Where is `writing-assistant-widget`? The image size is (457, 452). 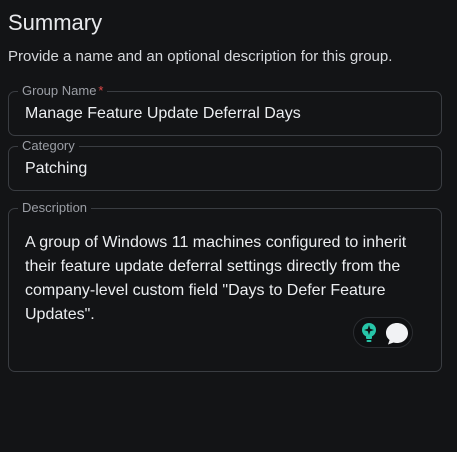
writing-assistant-widget is located at coordinates (383, 332).